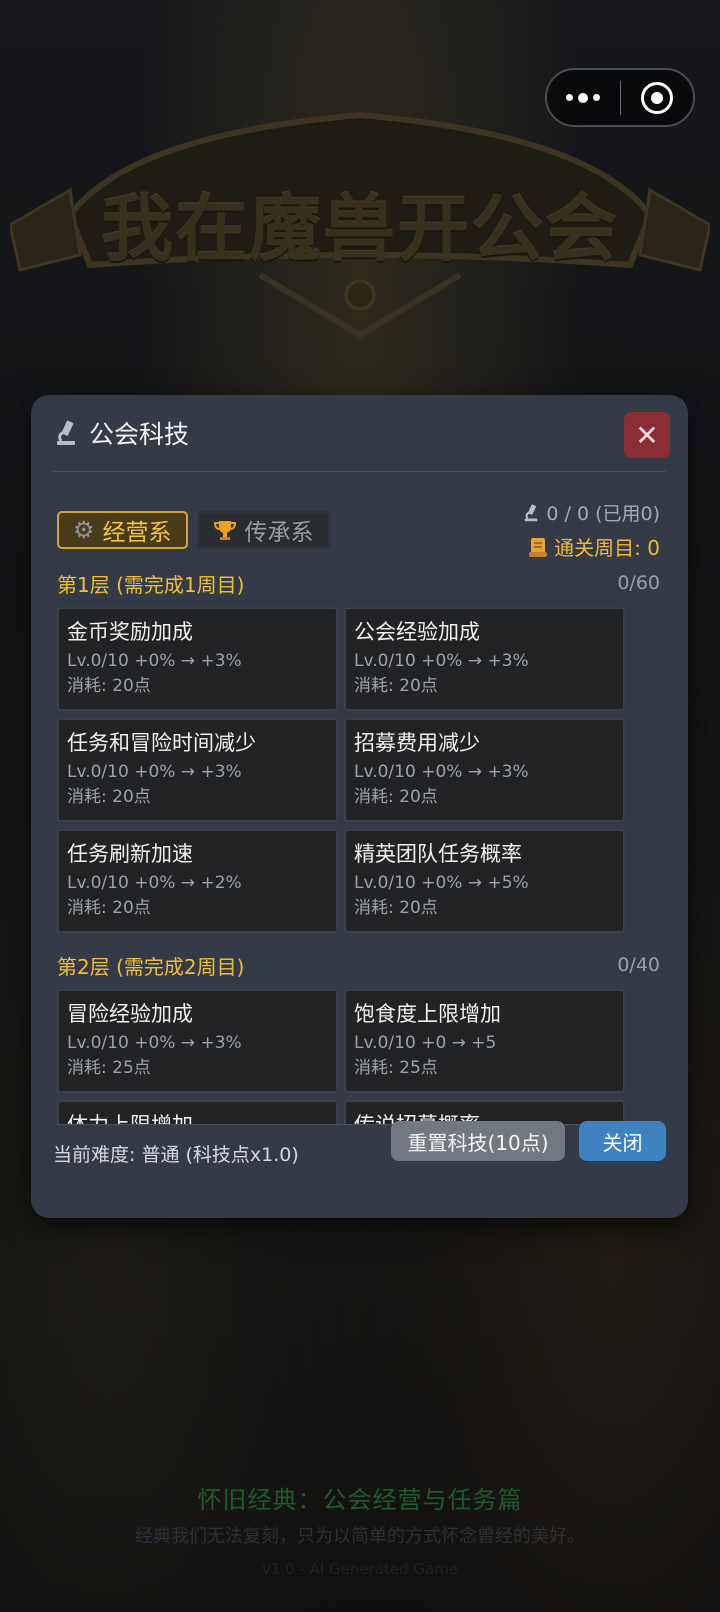  I want to click on points-text: 0 / 0 (已用0), so click(603, 514).